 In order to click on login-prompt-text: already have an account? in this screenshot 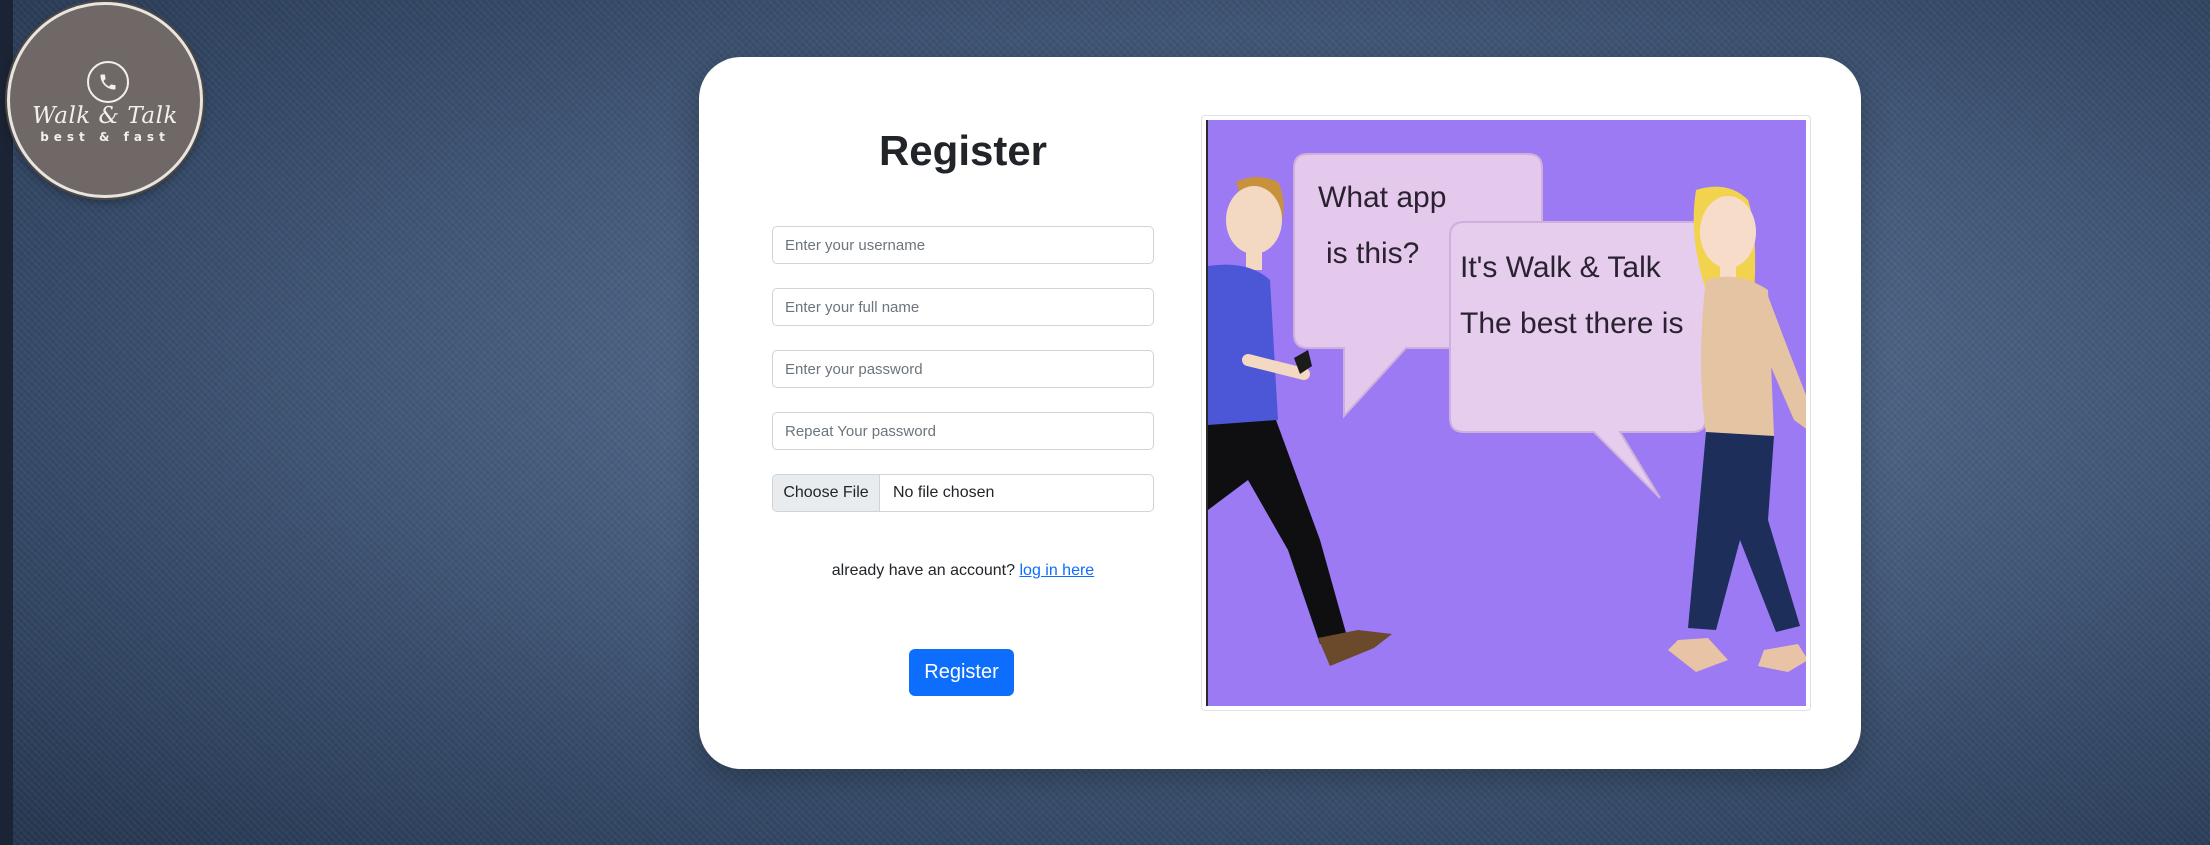, I will do `click(923, 570)`.